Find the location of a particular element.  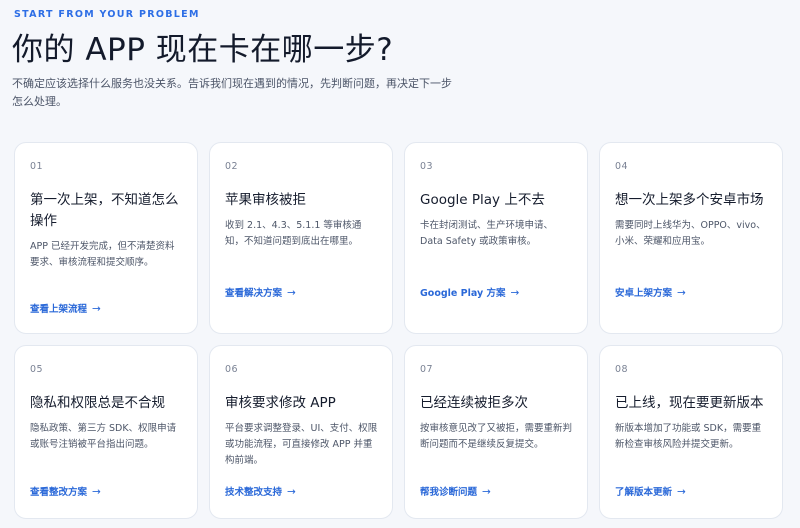

card-number: 07 is located at coordinates (427, 369).